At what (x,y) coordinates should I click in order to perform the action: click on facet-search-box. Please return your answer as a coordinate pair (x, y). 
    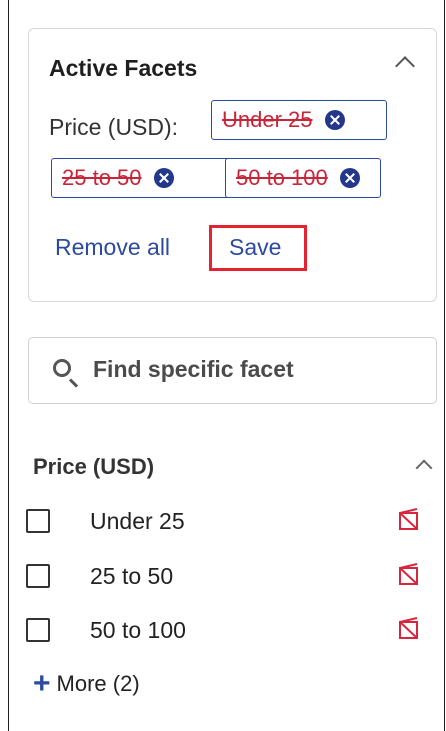
    Looking at the image, I should click on (232, 370).